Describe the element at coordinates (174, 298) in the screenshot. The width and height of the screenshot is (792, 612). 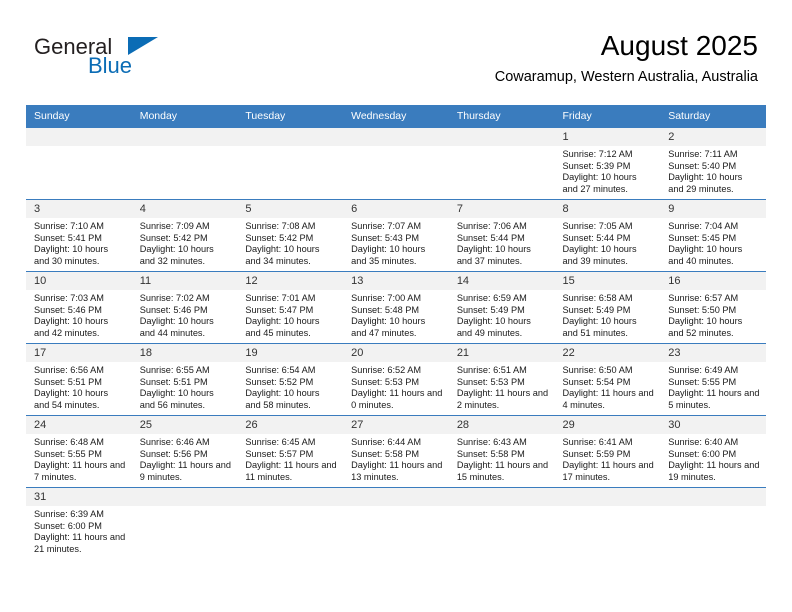
I see `sunrise-text: Sunrise: 7:02 AM` at that location.